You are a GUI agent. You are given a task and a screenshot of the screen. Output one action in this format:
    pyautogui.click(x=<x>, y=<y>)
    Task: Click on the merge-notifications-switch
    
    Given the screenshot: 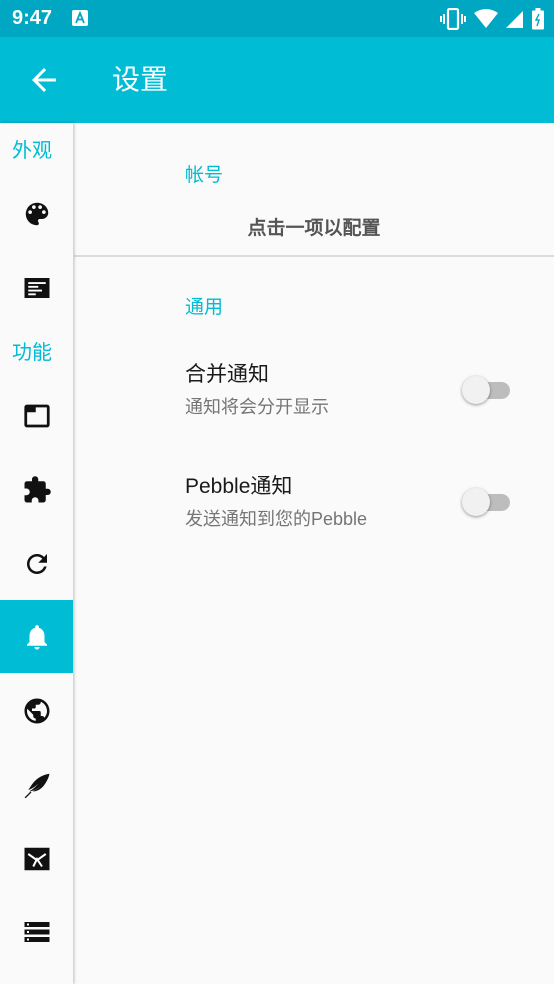 What is the action you would take?
    pyautogui.click(x=488, y=390)
    